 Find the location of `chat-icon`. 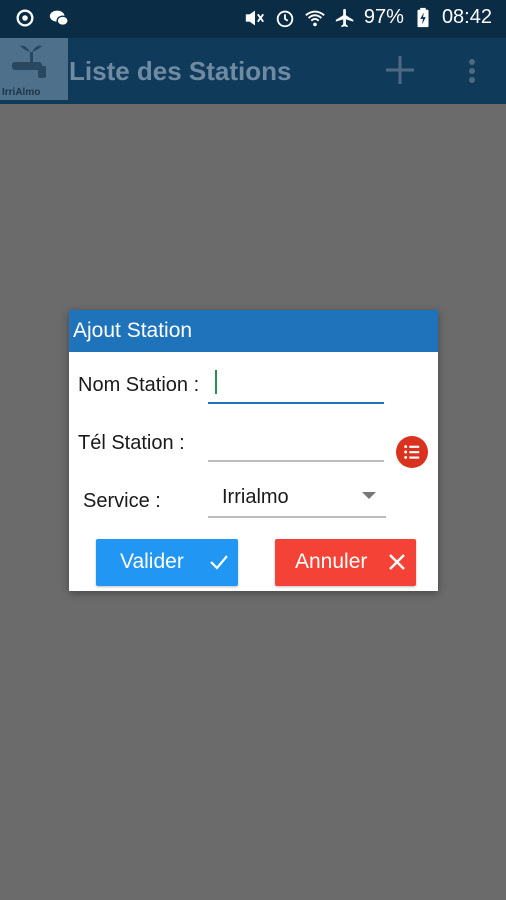

chat-icon is located at coordinates (59, 18).